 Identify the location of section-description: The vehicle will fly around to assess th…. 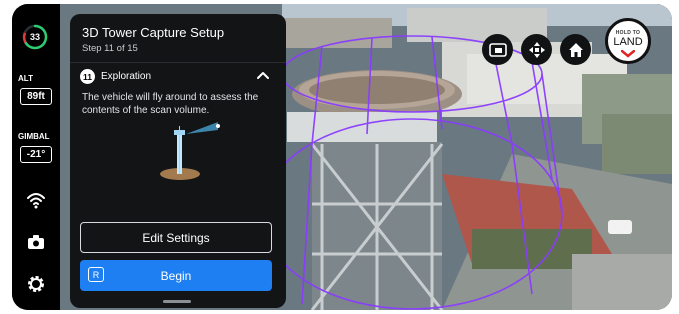
(170, 104).